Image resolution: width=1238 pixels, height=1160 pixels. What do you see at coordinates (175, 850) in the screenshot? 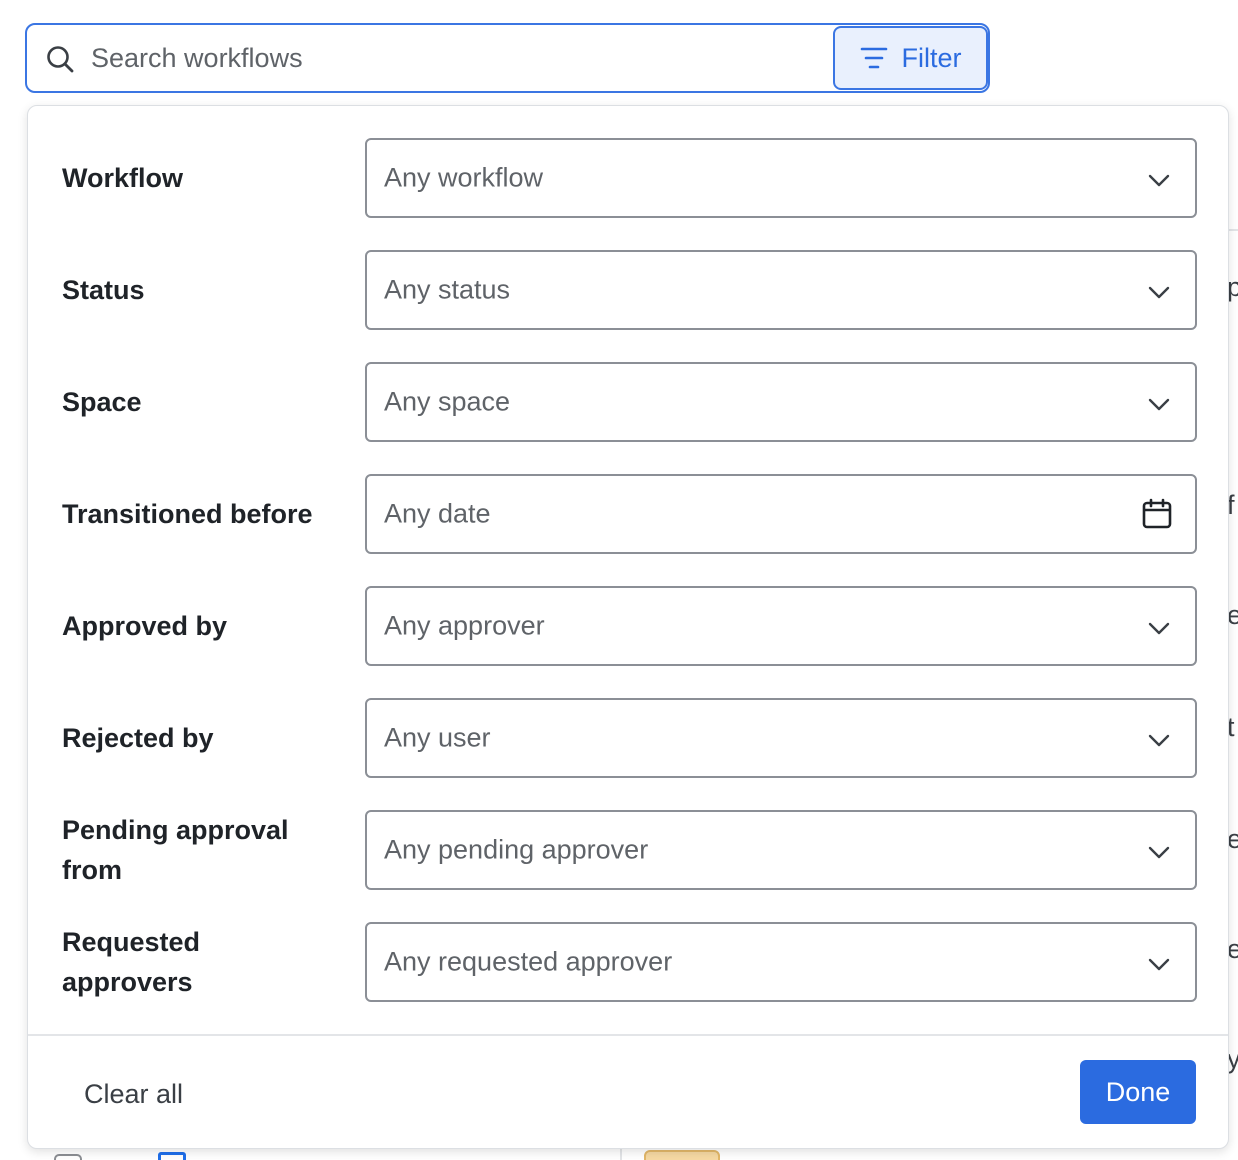
I see `pending-approval-from-label: Pending approval from` at bounding box center [175, 850].